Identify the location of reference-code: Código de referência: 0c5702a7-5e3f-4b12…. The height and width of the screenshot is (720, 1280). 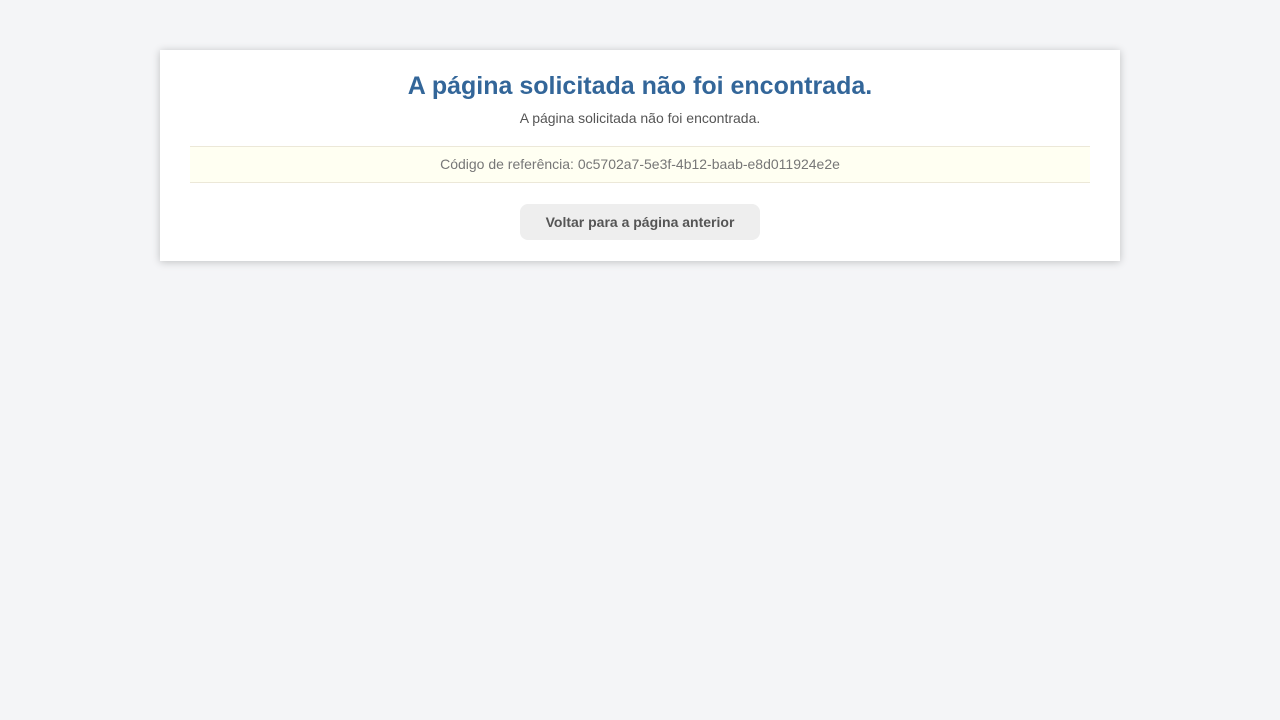
(640, 164).